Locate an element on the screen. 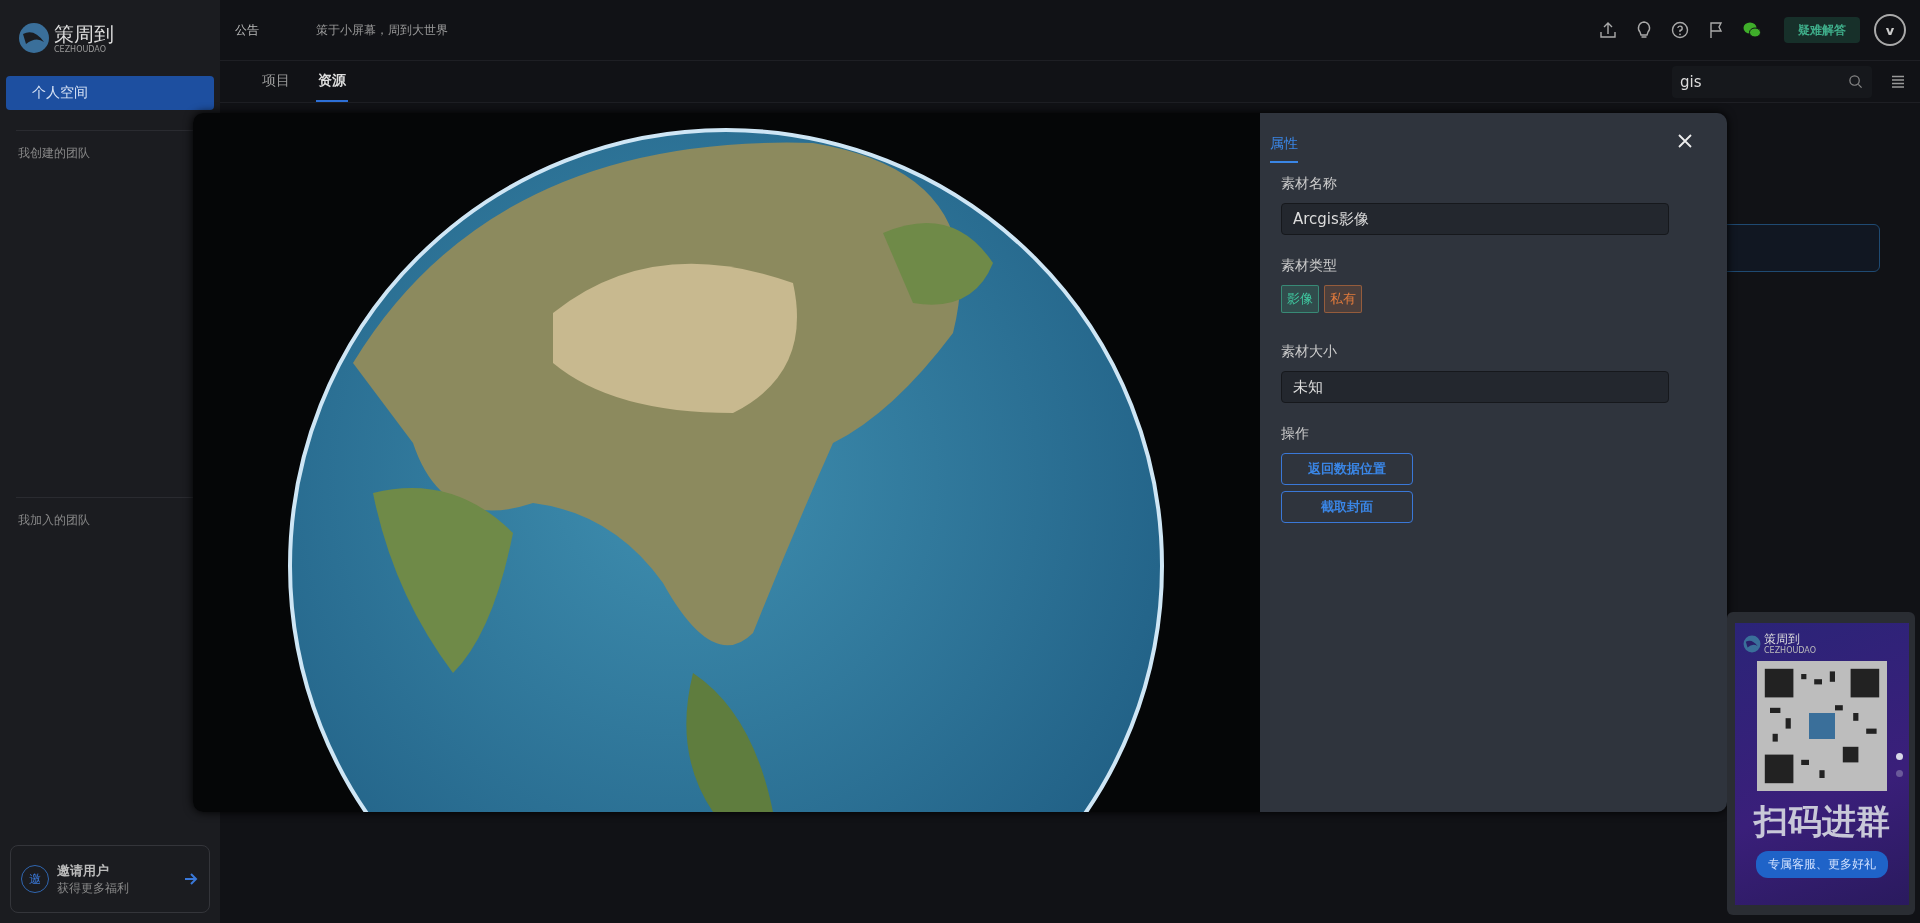 The image size is (1920, 923). arrow-right-icon is located at coordinates (191, 879).